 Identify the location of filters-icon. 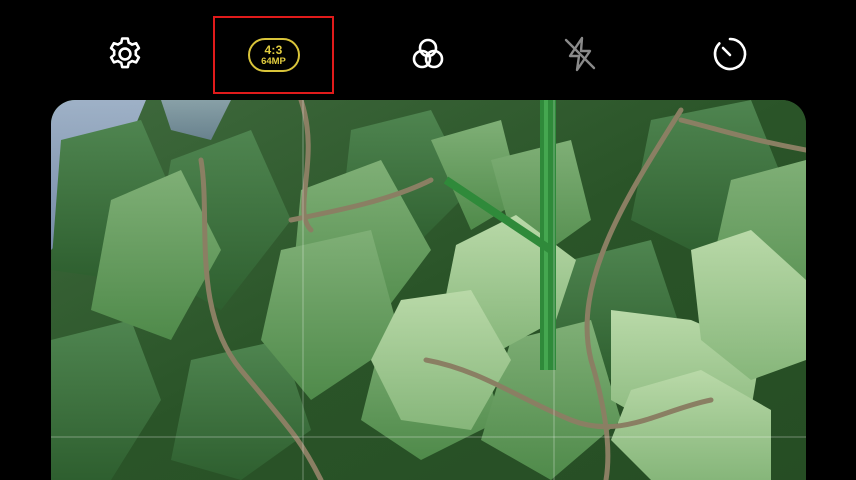
(428, 56).